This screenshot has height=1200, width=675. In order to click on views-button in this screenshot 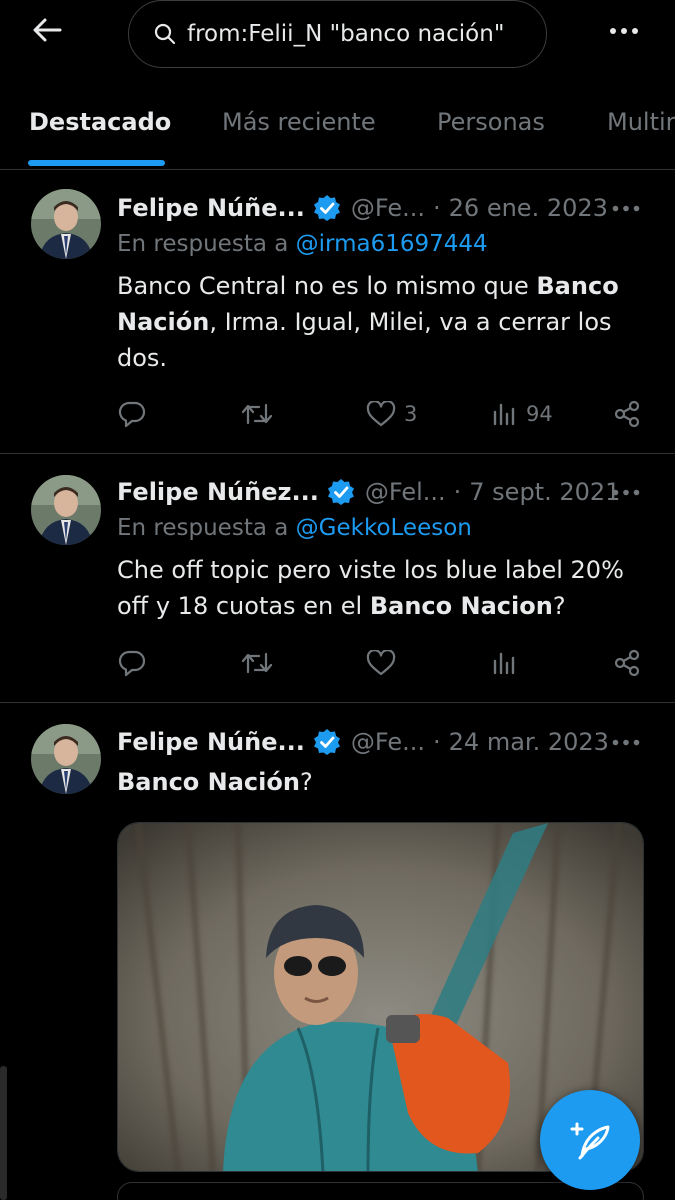, I will do `click(505, 663)`.